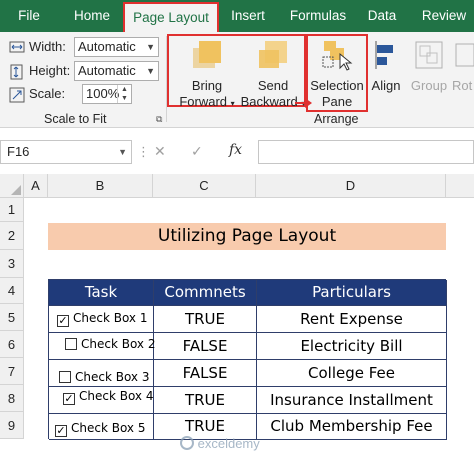  I want to click on tab-formulas: Formulas, so click(318, 16).